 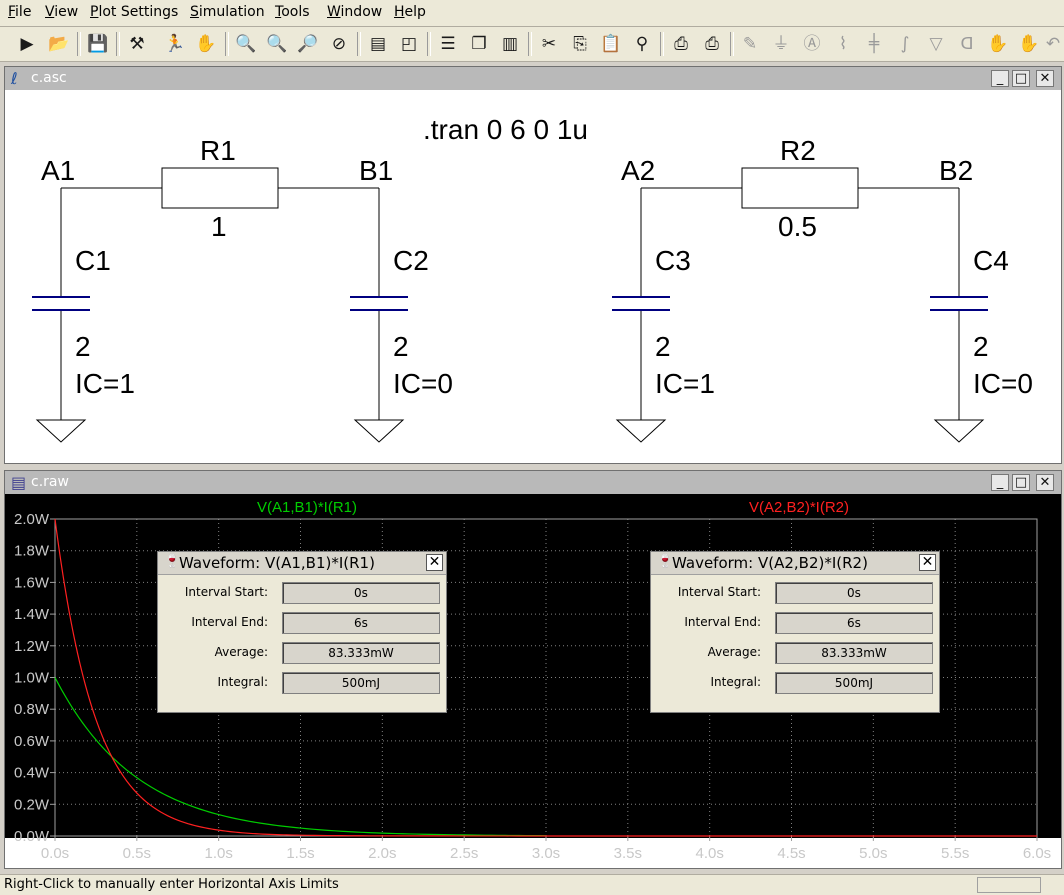 I want to click on zoom-in-icon: 🔍, so click(x=246, y=44).